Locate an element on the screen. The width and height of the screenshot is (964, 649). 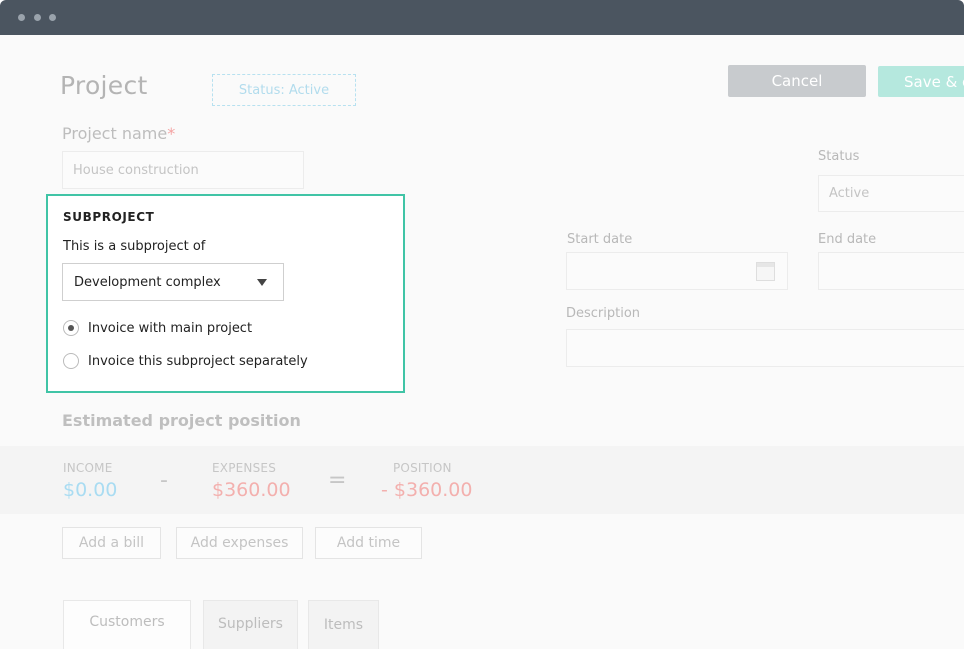
start-date-label: Start date is located at coordinates (600, 239).